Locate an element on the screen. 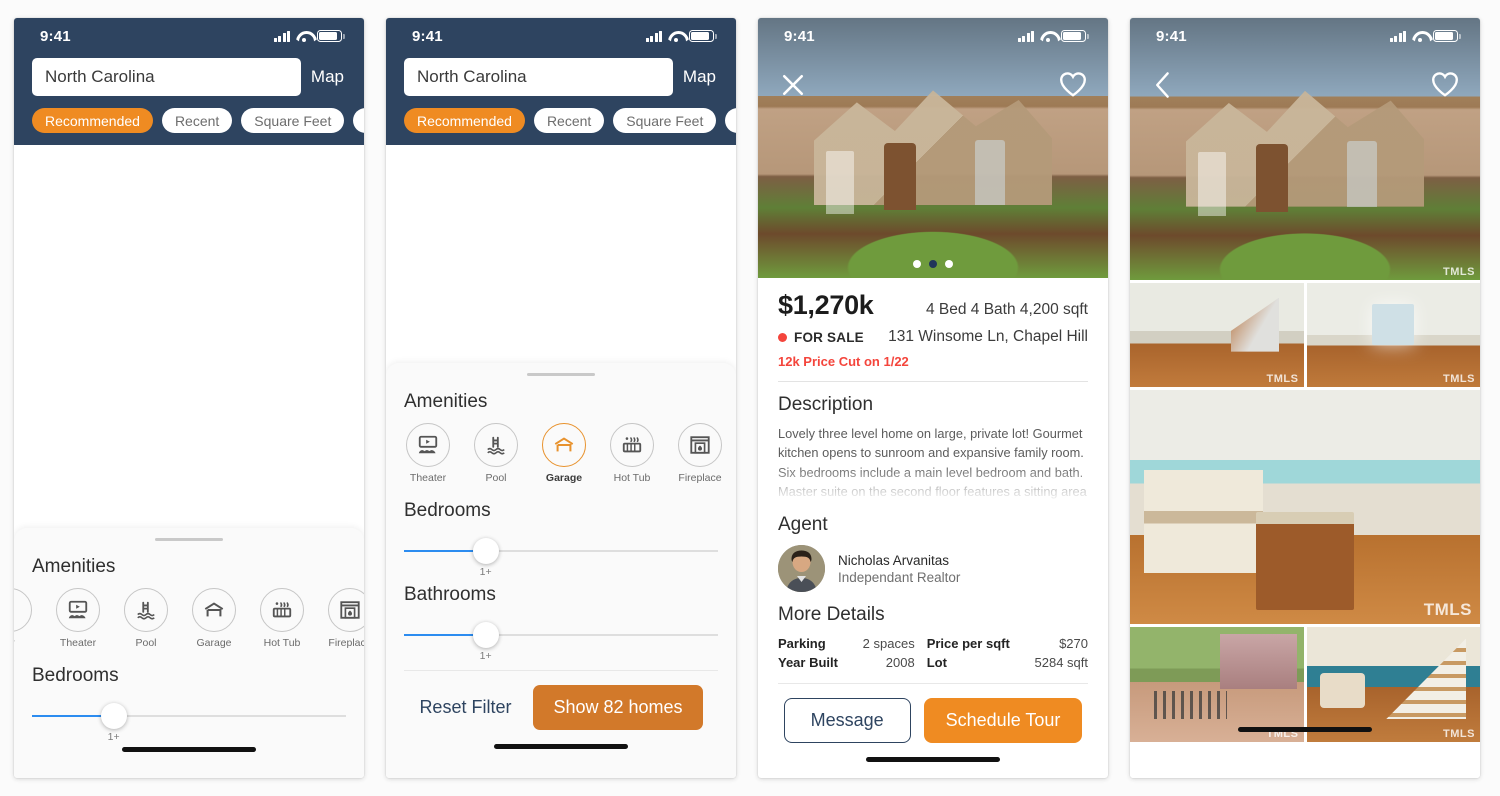 The width and height of the screenshot is (1500, 796). detail-key: Lot is located at coordinates (936, 662).